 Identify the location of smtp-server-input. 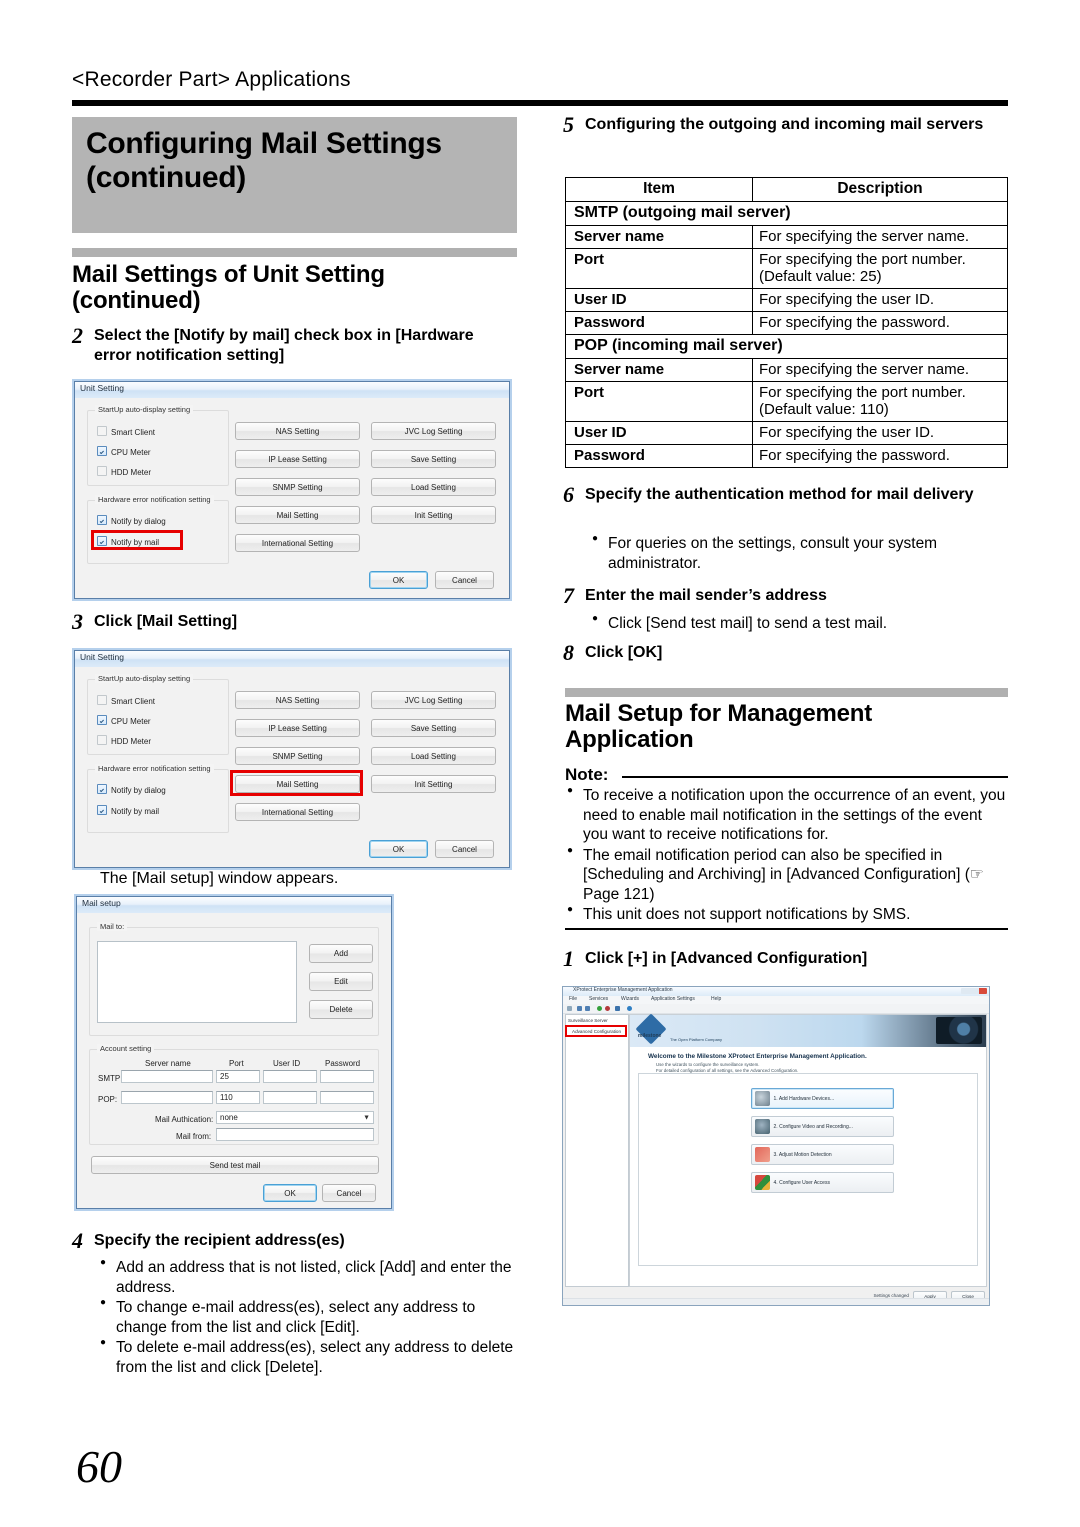
(167, 1076).